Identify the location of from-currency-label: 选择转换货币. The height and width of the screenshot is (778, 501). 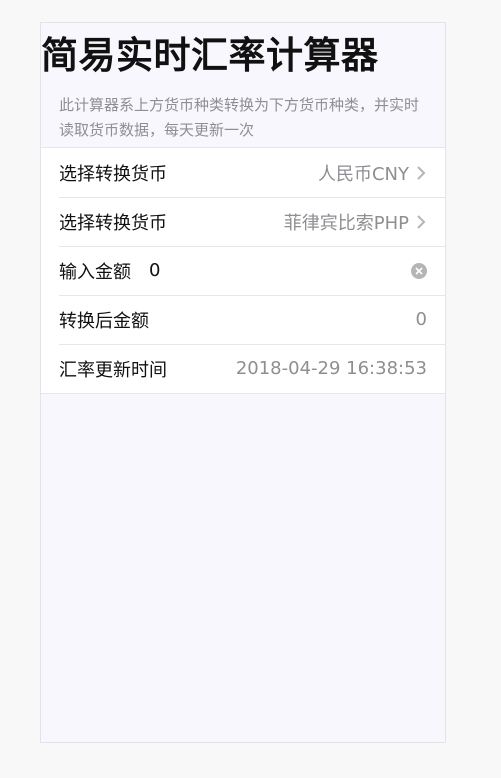
(113, 174).